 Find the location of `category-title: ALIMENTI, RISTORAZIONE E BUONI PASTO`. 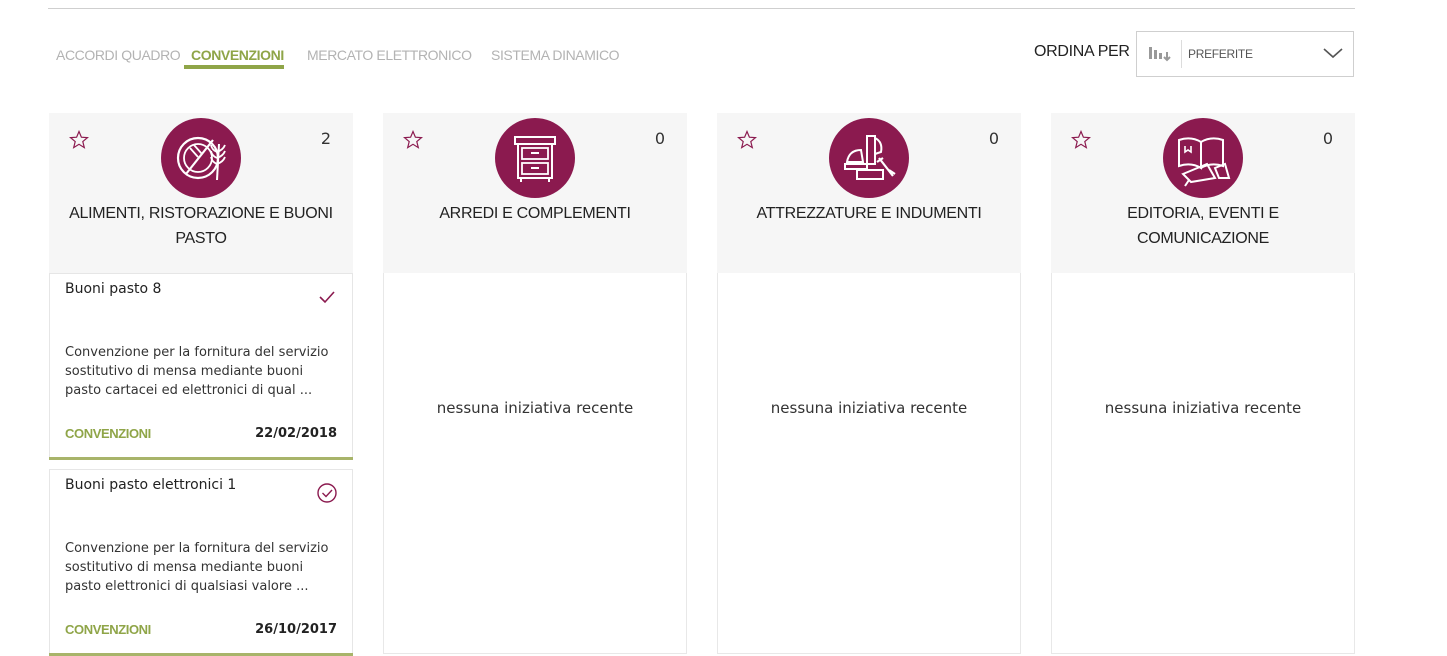

category-title: ALIMENTI, RISTORAZIONE E BUONI PASTO is located at coordinates (201, 226).